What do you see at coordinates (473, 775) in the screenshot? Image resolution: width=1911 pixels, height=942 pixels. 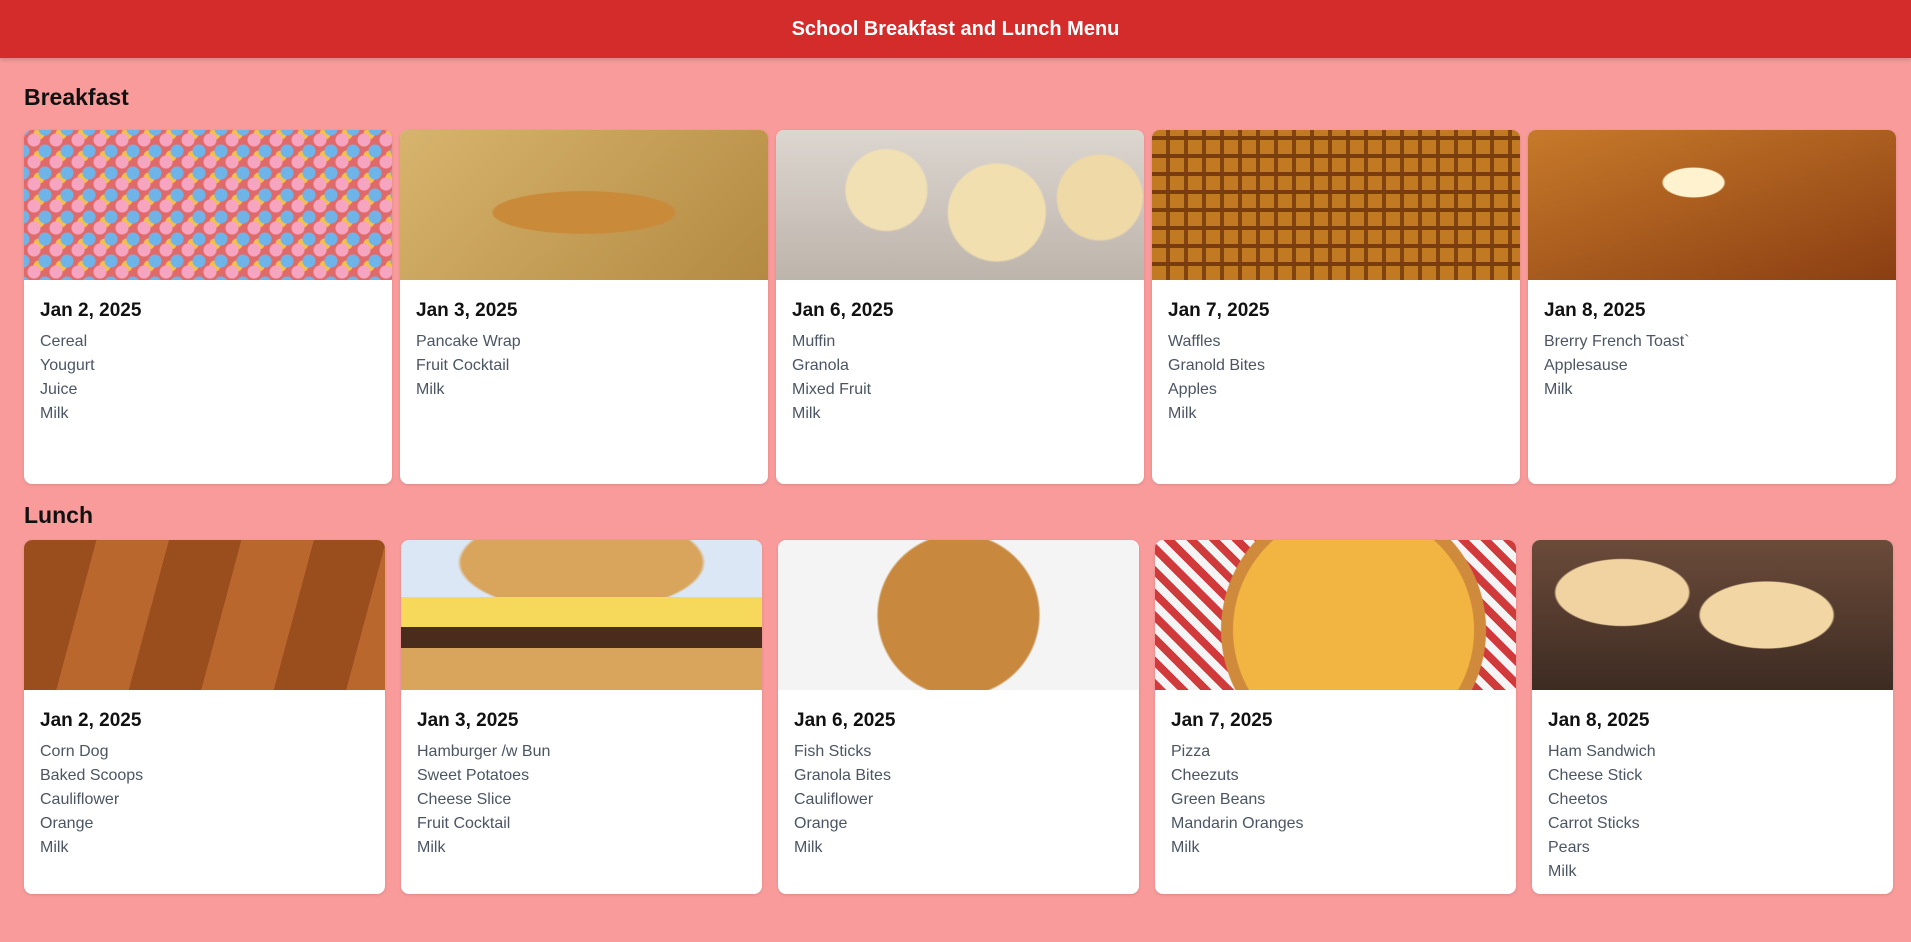 I see `menu-item: Sweet Potatoes` at bounding box center [473, 775].